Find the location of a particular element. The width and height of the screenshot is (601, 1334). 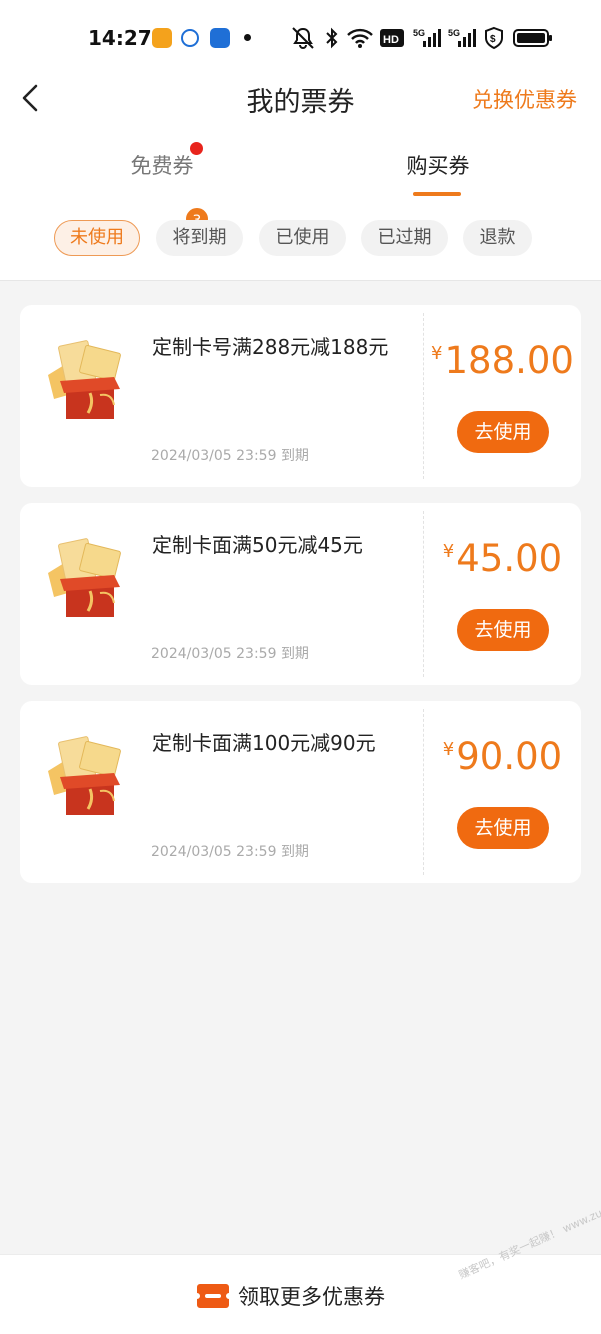

sig2-label: 5G is located at coordinates (454, 33).